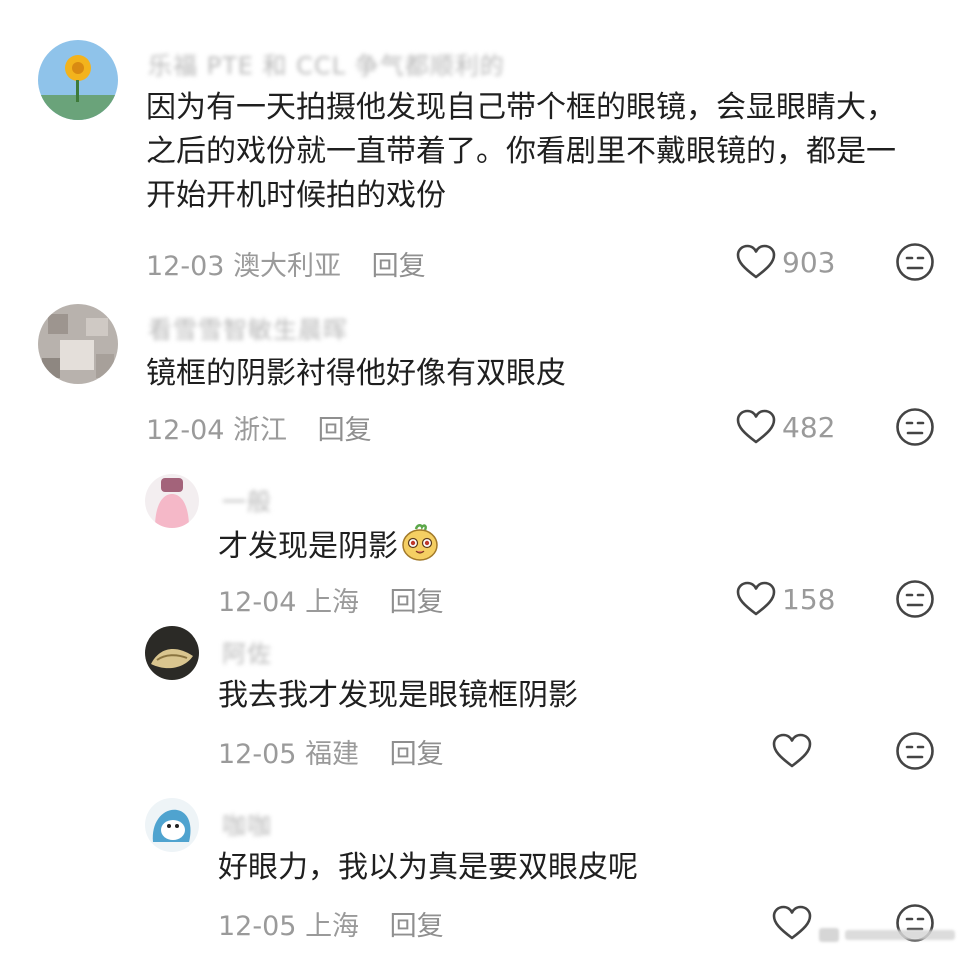 The width and height of the screenshot is (971, 960). Describe the element at coordinates (248, 327) in the screenshot. I see `username: 看雪雪智敏生晨晖` at that location.